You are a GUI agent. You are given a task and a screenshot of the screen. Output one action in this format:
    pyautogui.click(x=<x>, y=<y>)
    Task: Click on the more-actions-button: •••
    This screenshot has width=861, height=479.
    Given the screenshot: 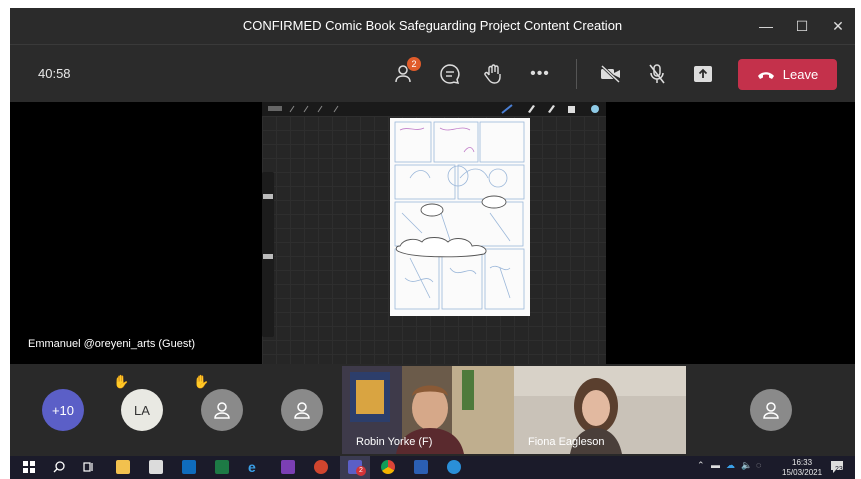 What is the action you would take?
    pyautogui.click(x=540, y=74)
    